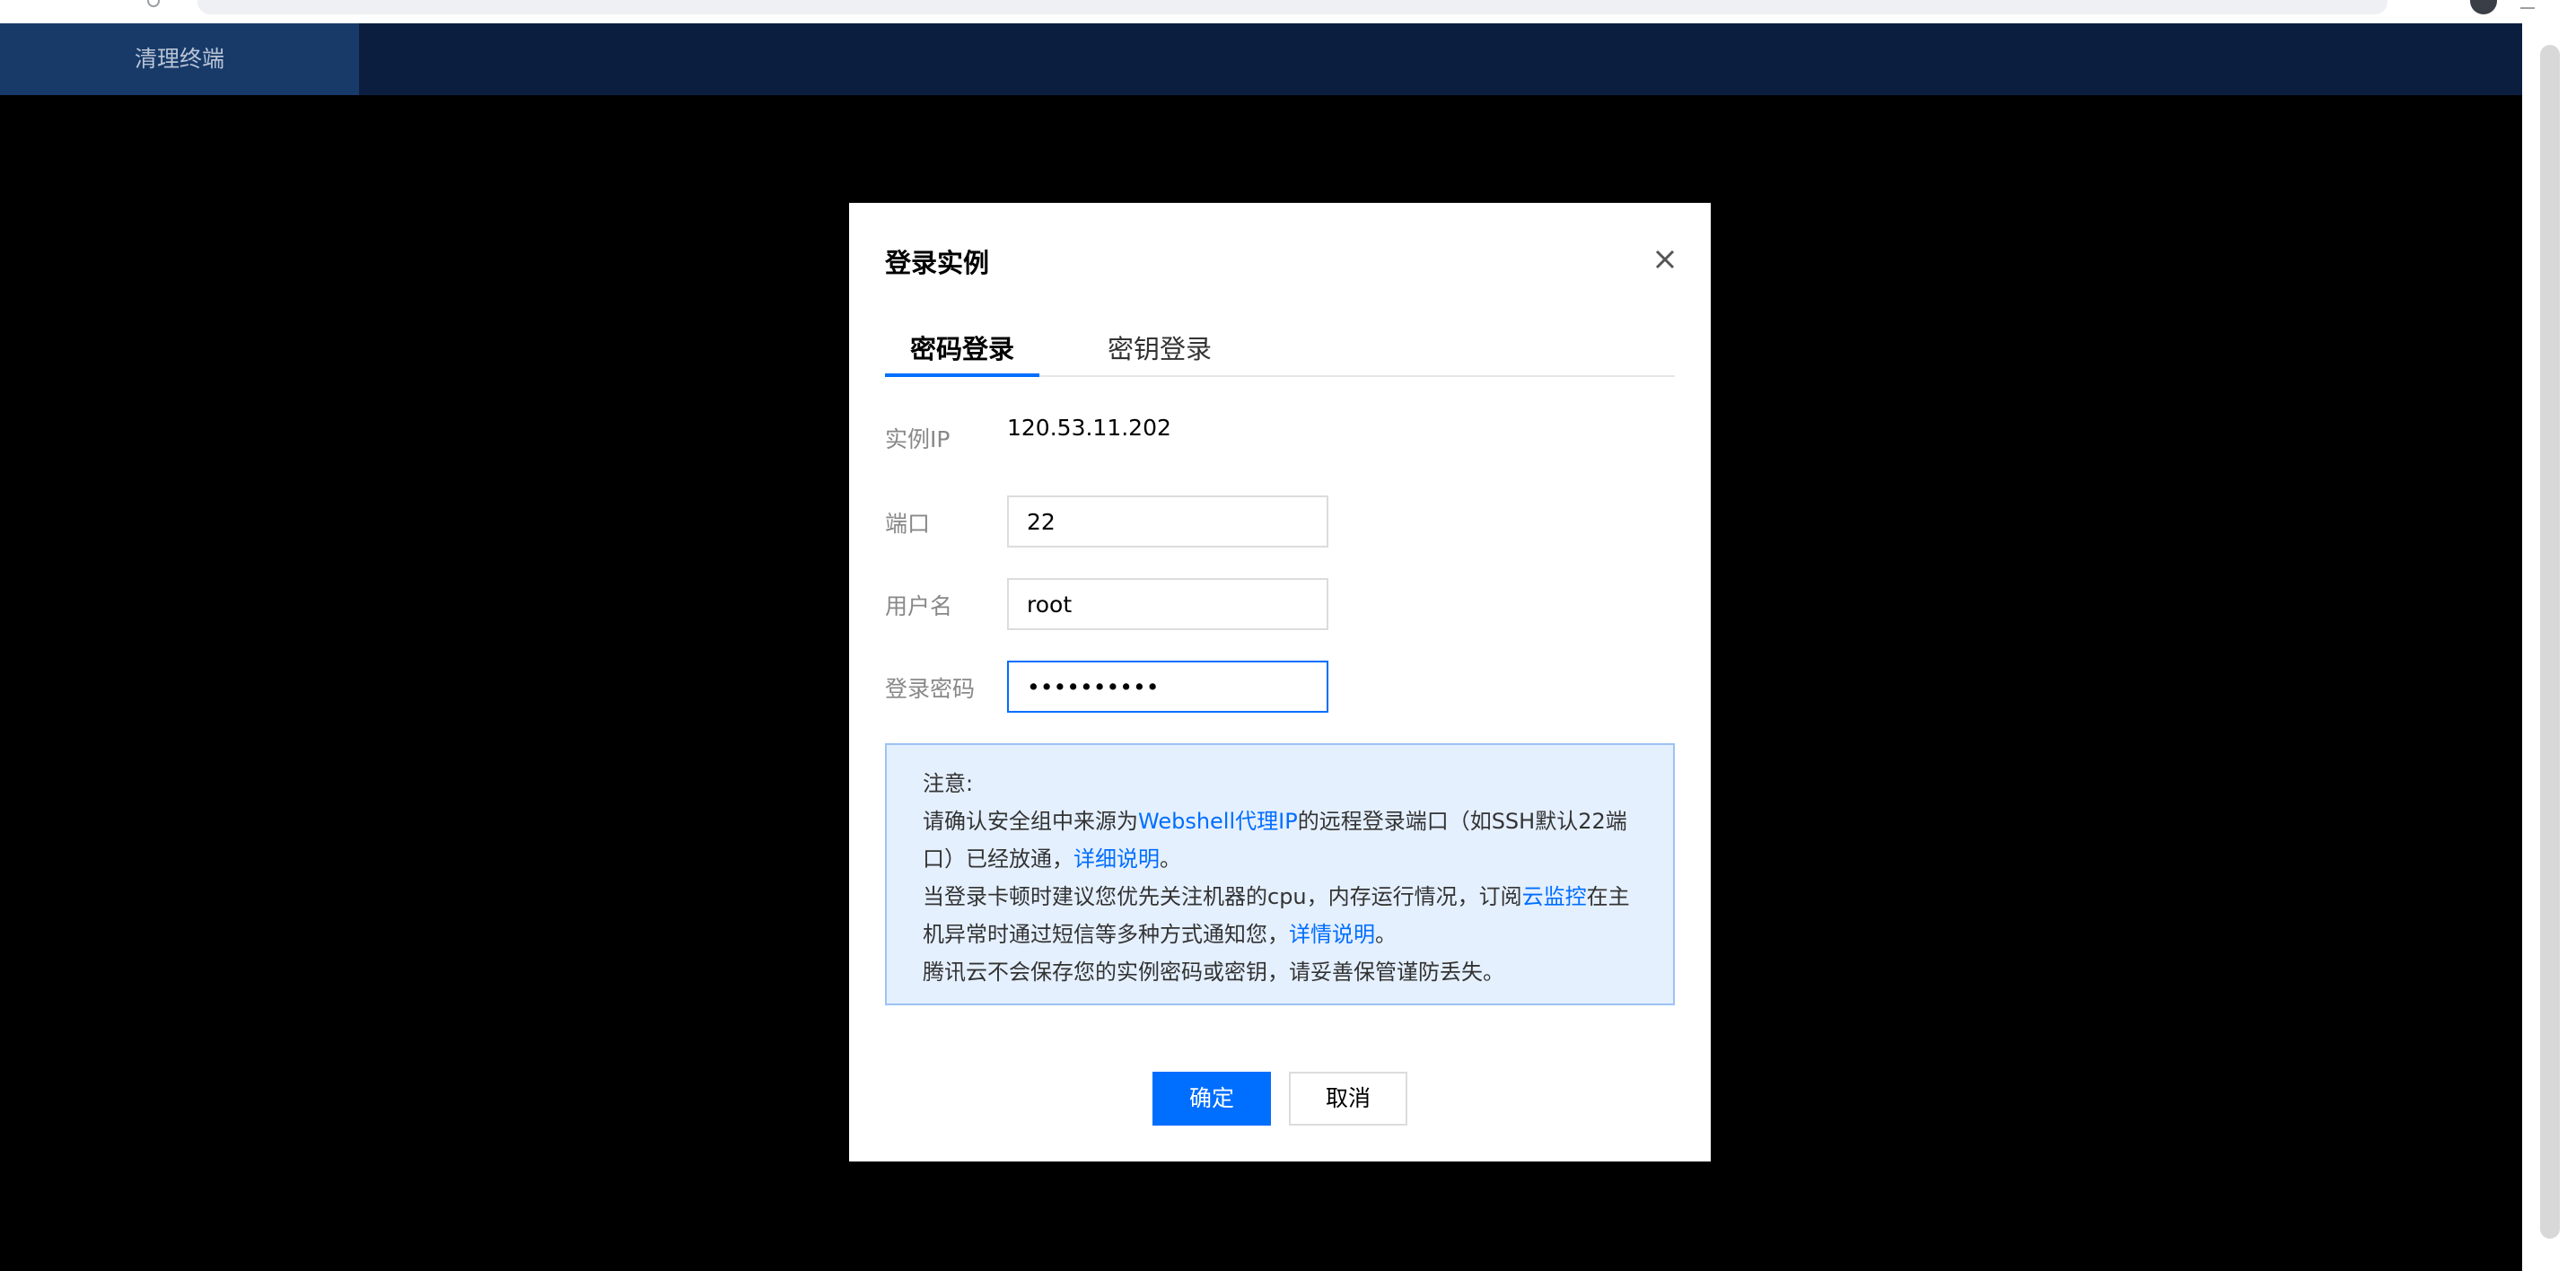  I want to click on browser-top-bar, so click(1288, 11).